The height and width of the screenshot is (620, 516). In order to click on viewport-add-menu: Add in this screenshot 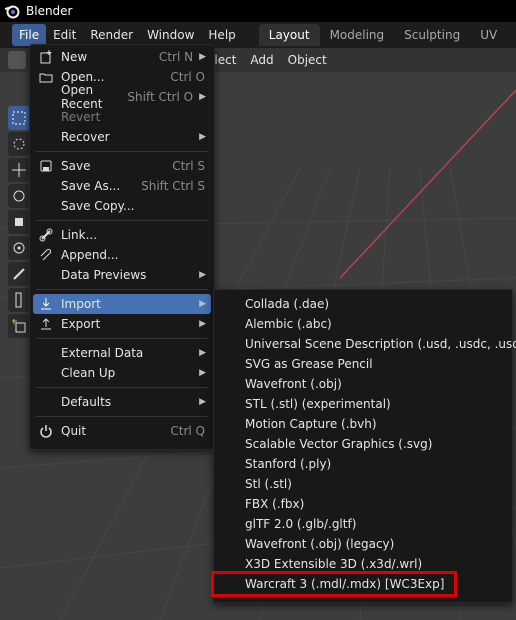, I will do `click(261, 60)`.